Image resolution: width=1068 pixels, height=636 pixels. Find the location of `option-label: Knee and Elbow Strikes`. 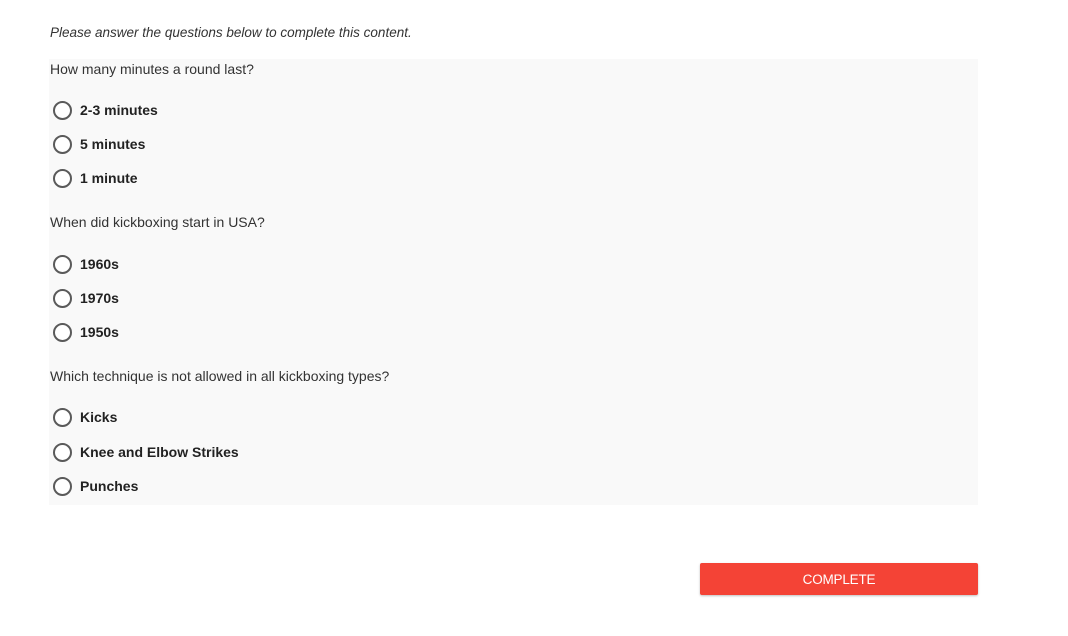

option-label: Knee and Elbow Strikes is located at coordinates (159, 452).